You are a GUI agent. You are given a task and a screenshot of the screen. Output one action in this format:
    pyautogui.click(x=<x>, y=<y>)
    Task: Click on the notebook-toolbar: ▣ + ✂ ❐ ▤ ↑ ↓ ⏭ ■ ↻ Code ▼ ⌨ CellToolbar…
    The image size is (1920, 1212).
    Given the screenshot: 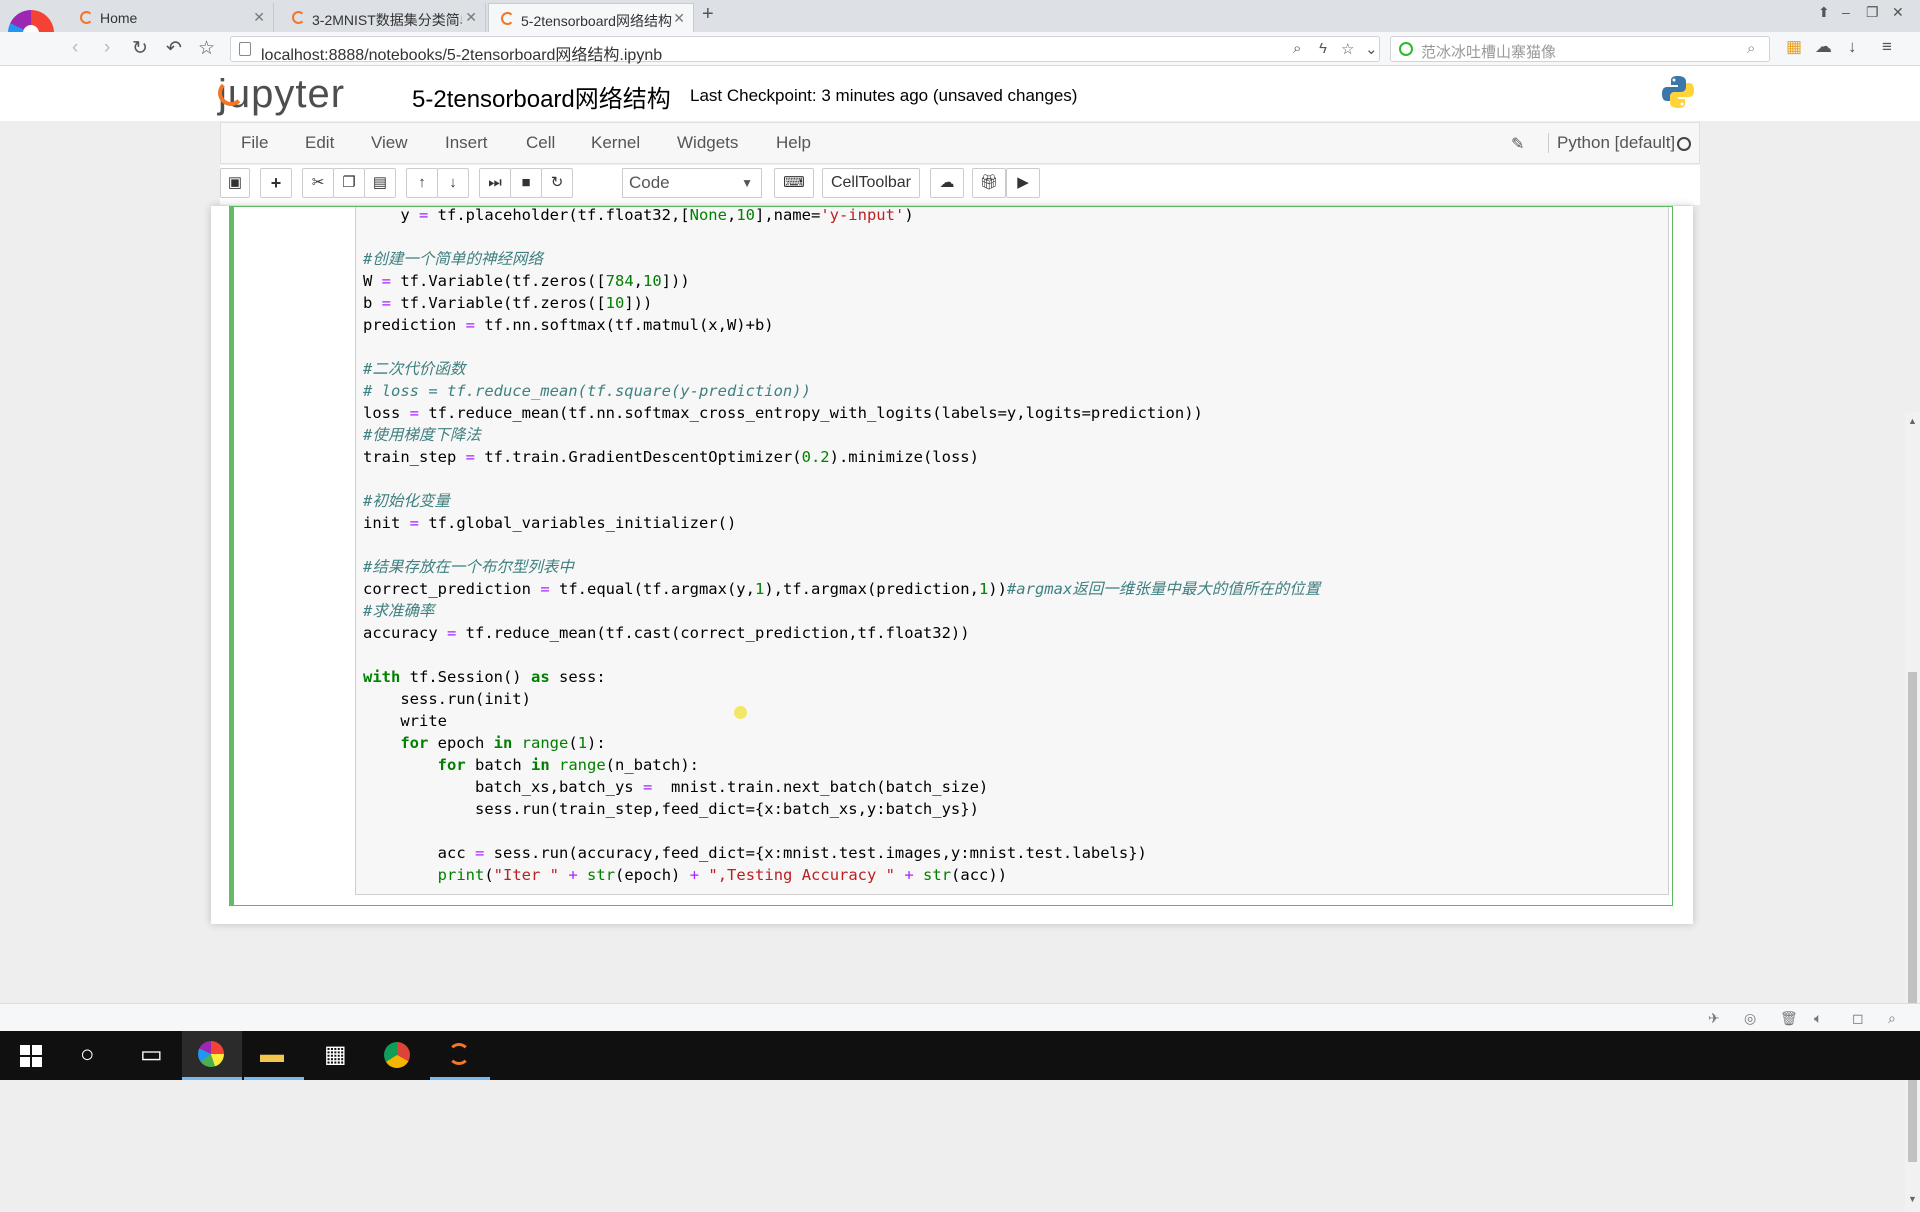 What is the action you would take?
    pyautogui.click(x=960, y=185)
    